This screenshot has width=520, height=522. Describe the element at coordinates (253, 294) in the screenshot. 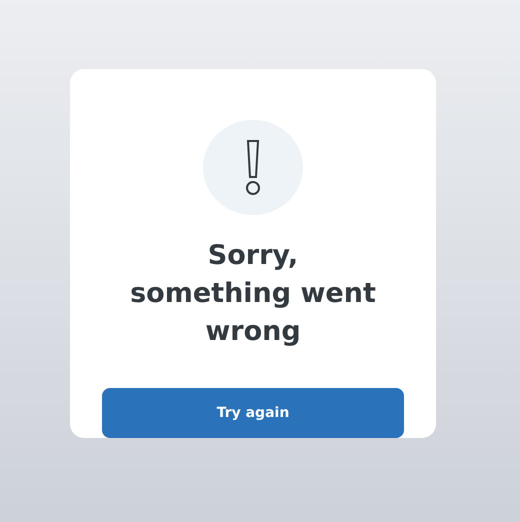

I see `error-title: Sorry, something went wrong` at that location.